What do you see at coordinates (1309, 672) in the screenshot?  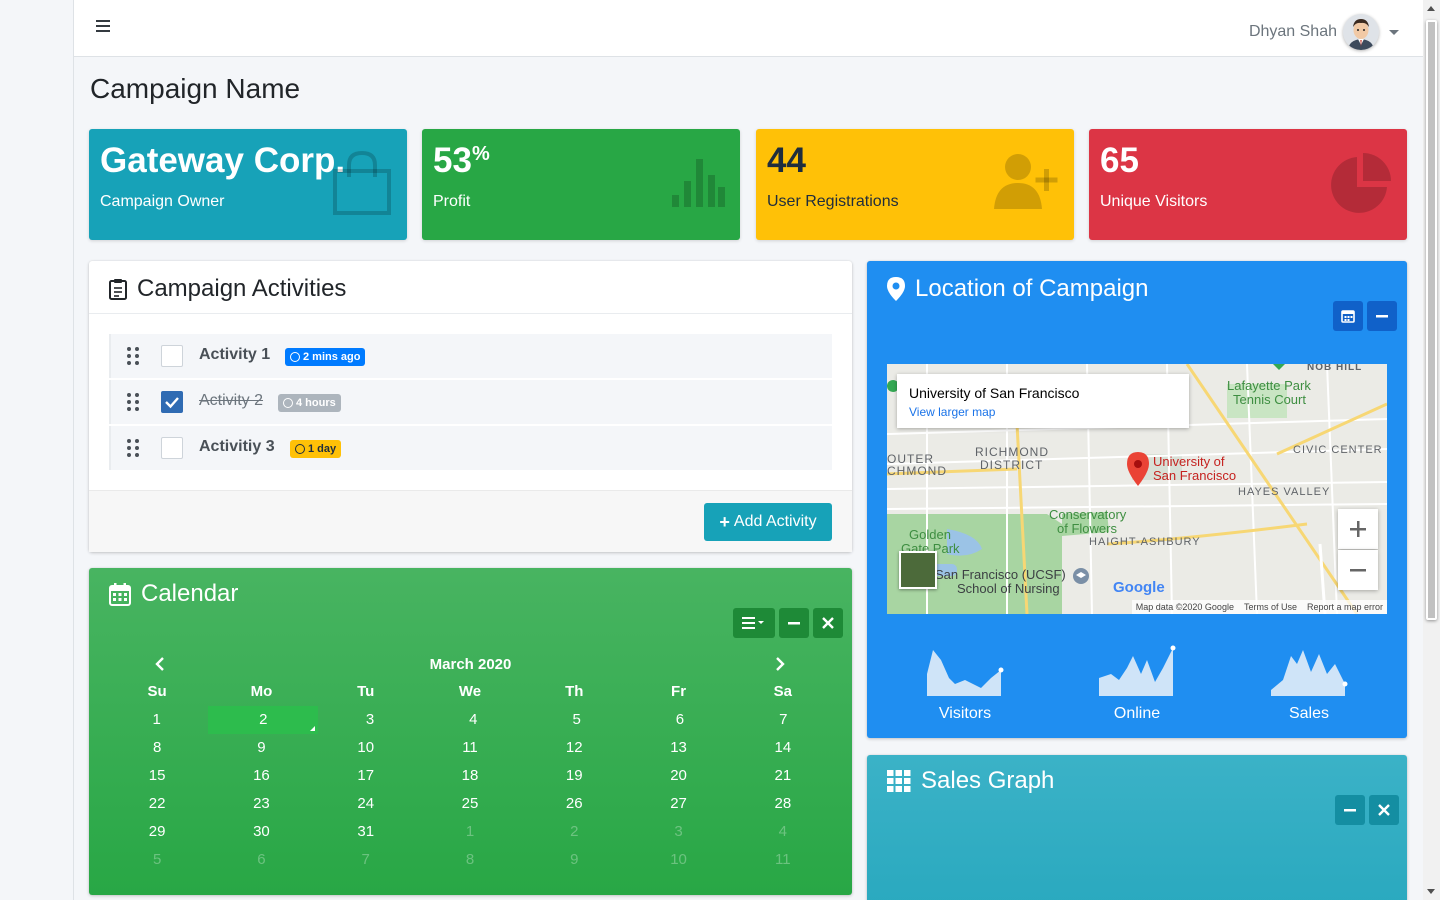 I see `sales-sparkline` at bounding box center [1309, 672].